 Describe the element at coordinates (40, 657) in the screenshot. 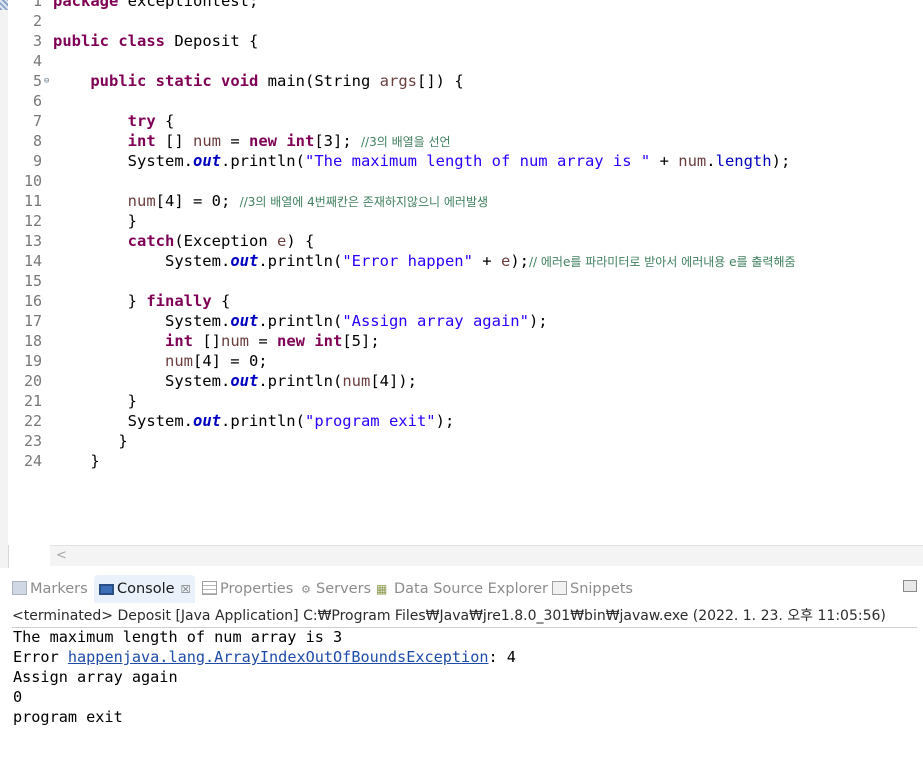

I see `error-prefix: Error` at that location.